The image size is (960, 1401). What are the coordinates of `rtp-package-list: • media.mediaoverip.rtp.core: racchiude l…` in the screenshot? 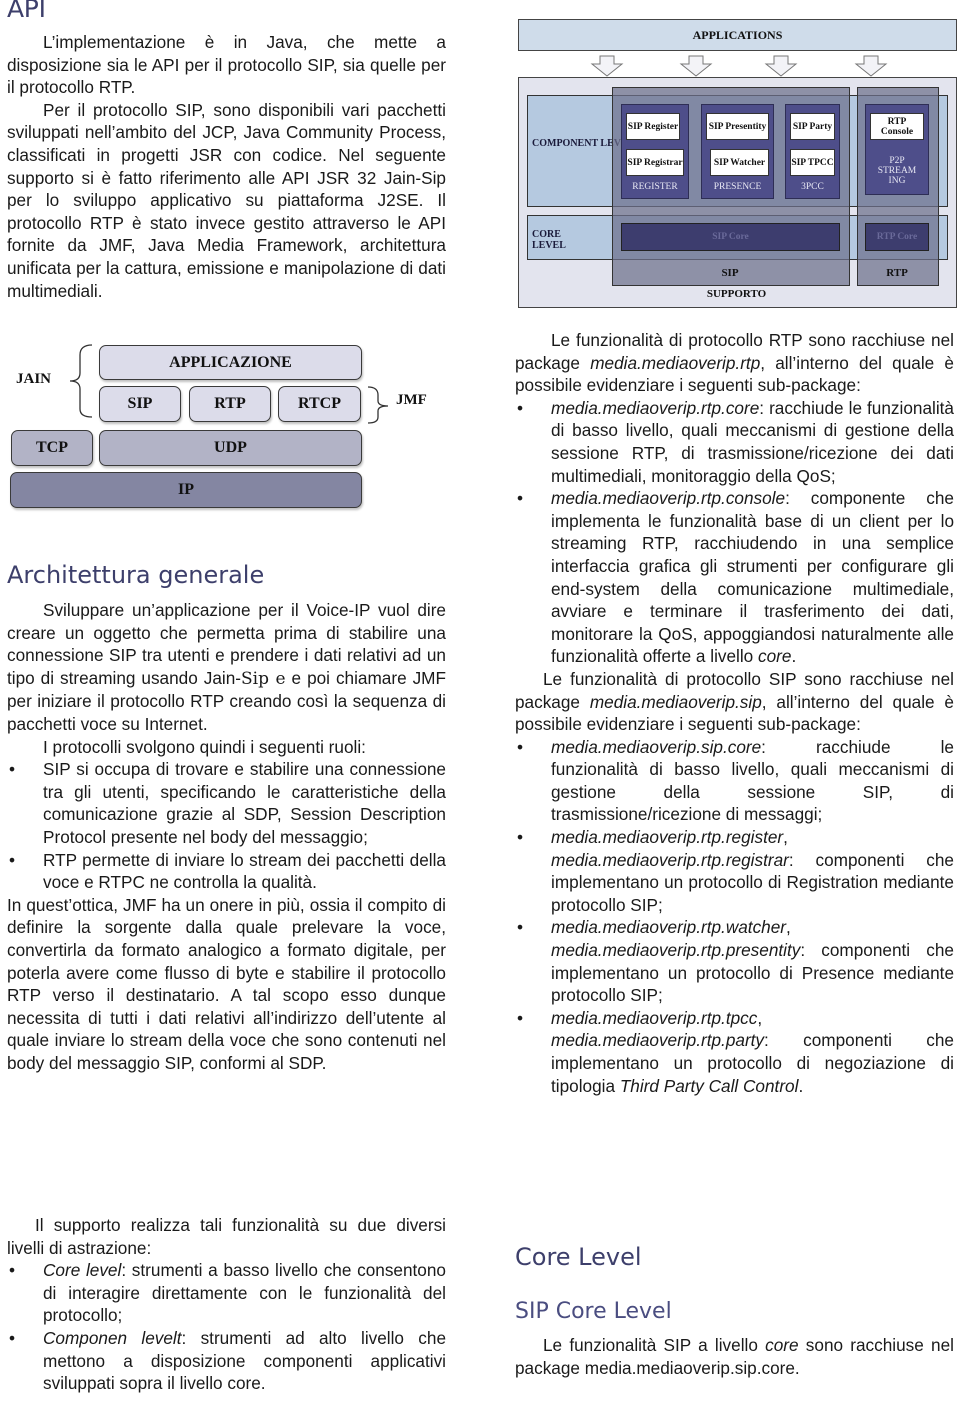 It's located at (734, 532).